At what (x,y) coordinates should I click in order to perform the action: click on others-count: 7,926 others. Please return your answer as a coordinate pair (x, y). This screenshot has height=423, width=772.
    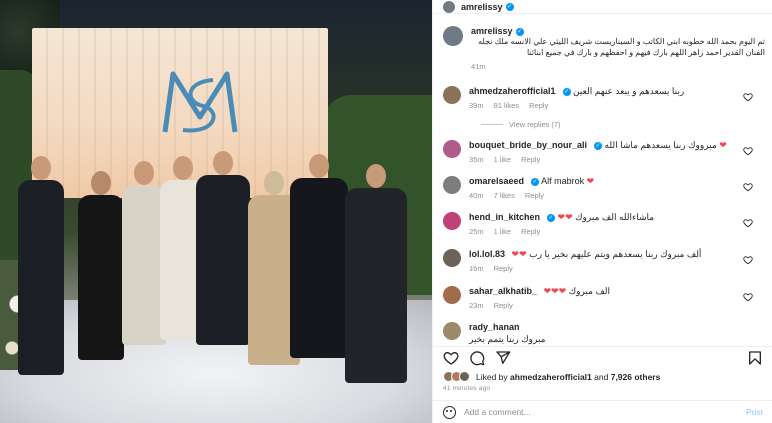
    Looking at the image, I should click on (636, 377).